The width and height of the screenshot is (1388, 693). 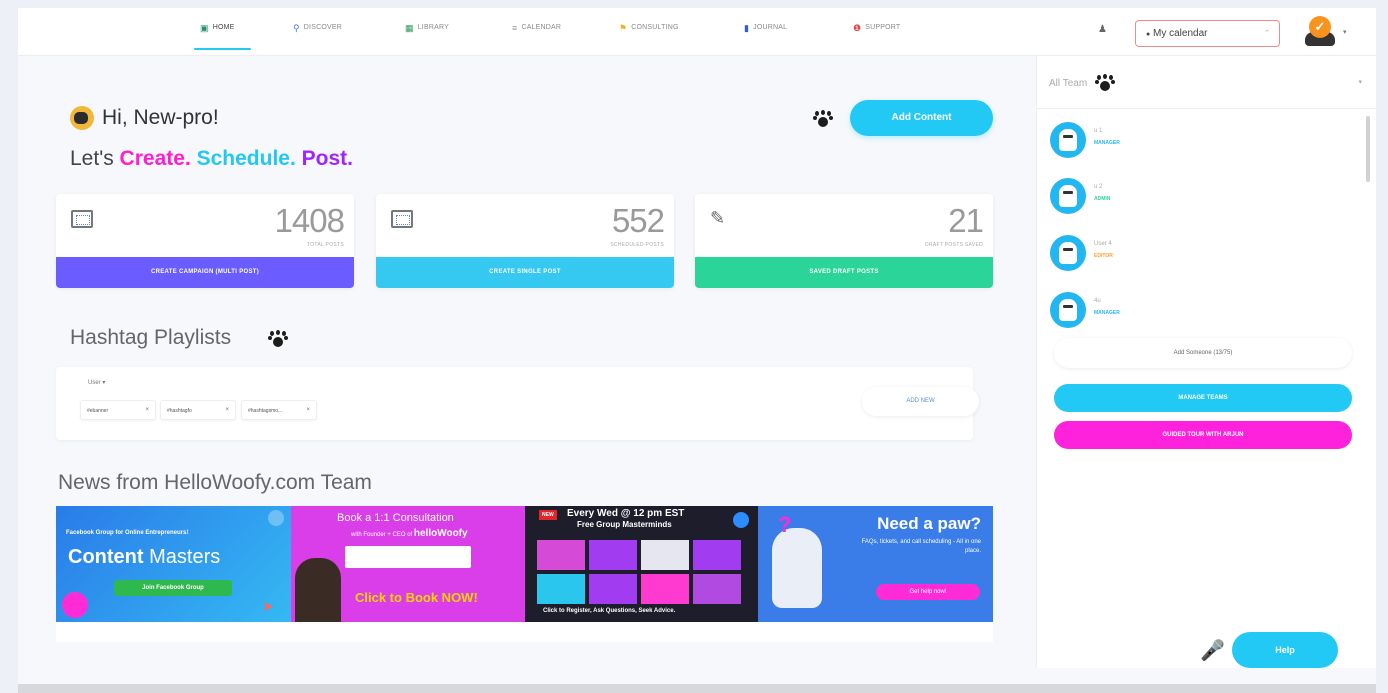 What do you see at coordinates (954, 245) in the screenshot?
I see `stat-drafts-label: DRAFT POSTS SAVED` at bounding box center [954, 245].